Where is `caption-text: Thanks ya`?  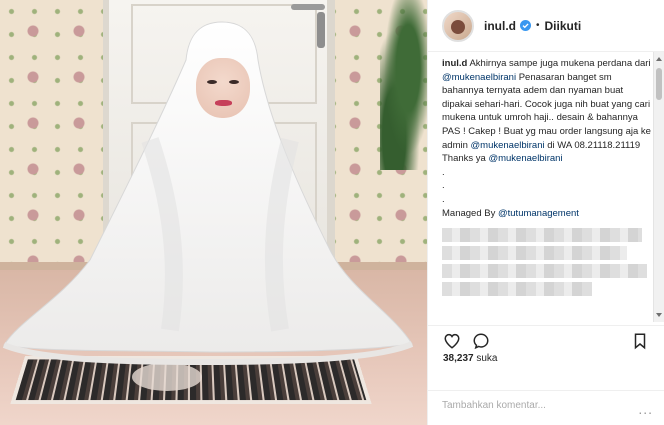 caption-text: Thanks ya is located at coordinates (465, 159).